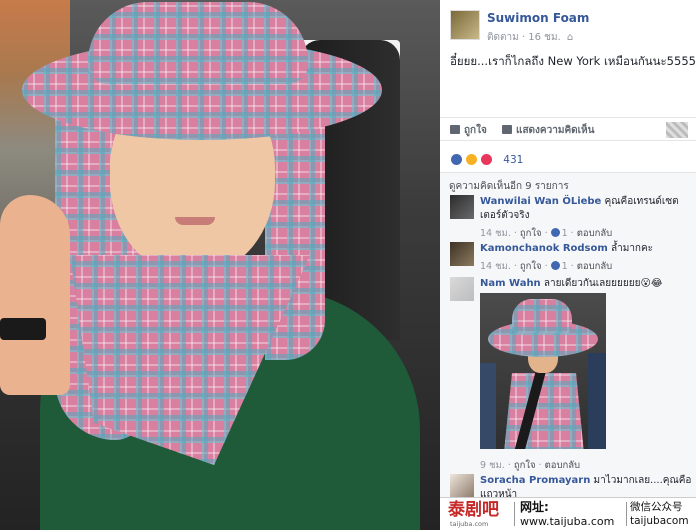 This screenshot has height=530, width=696. I want to click on reactions-summary: 431, so click(487, 157).